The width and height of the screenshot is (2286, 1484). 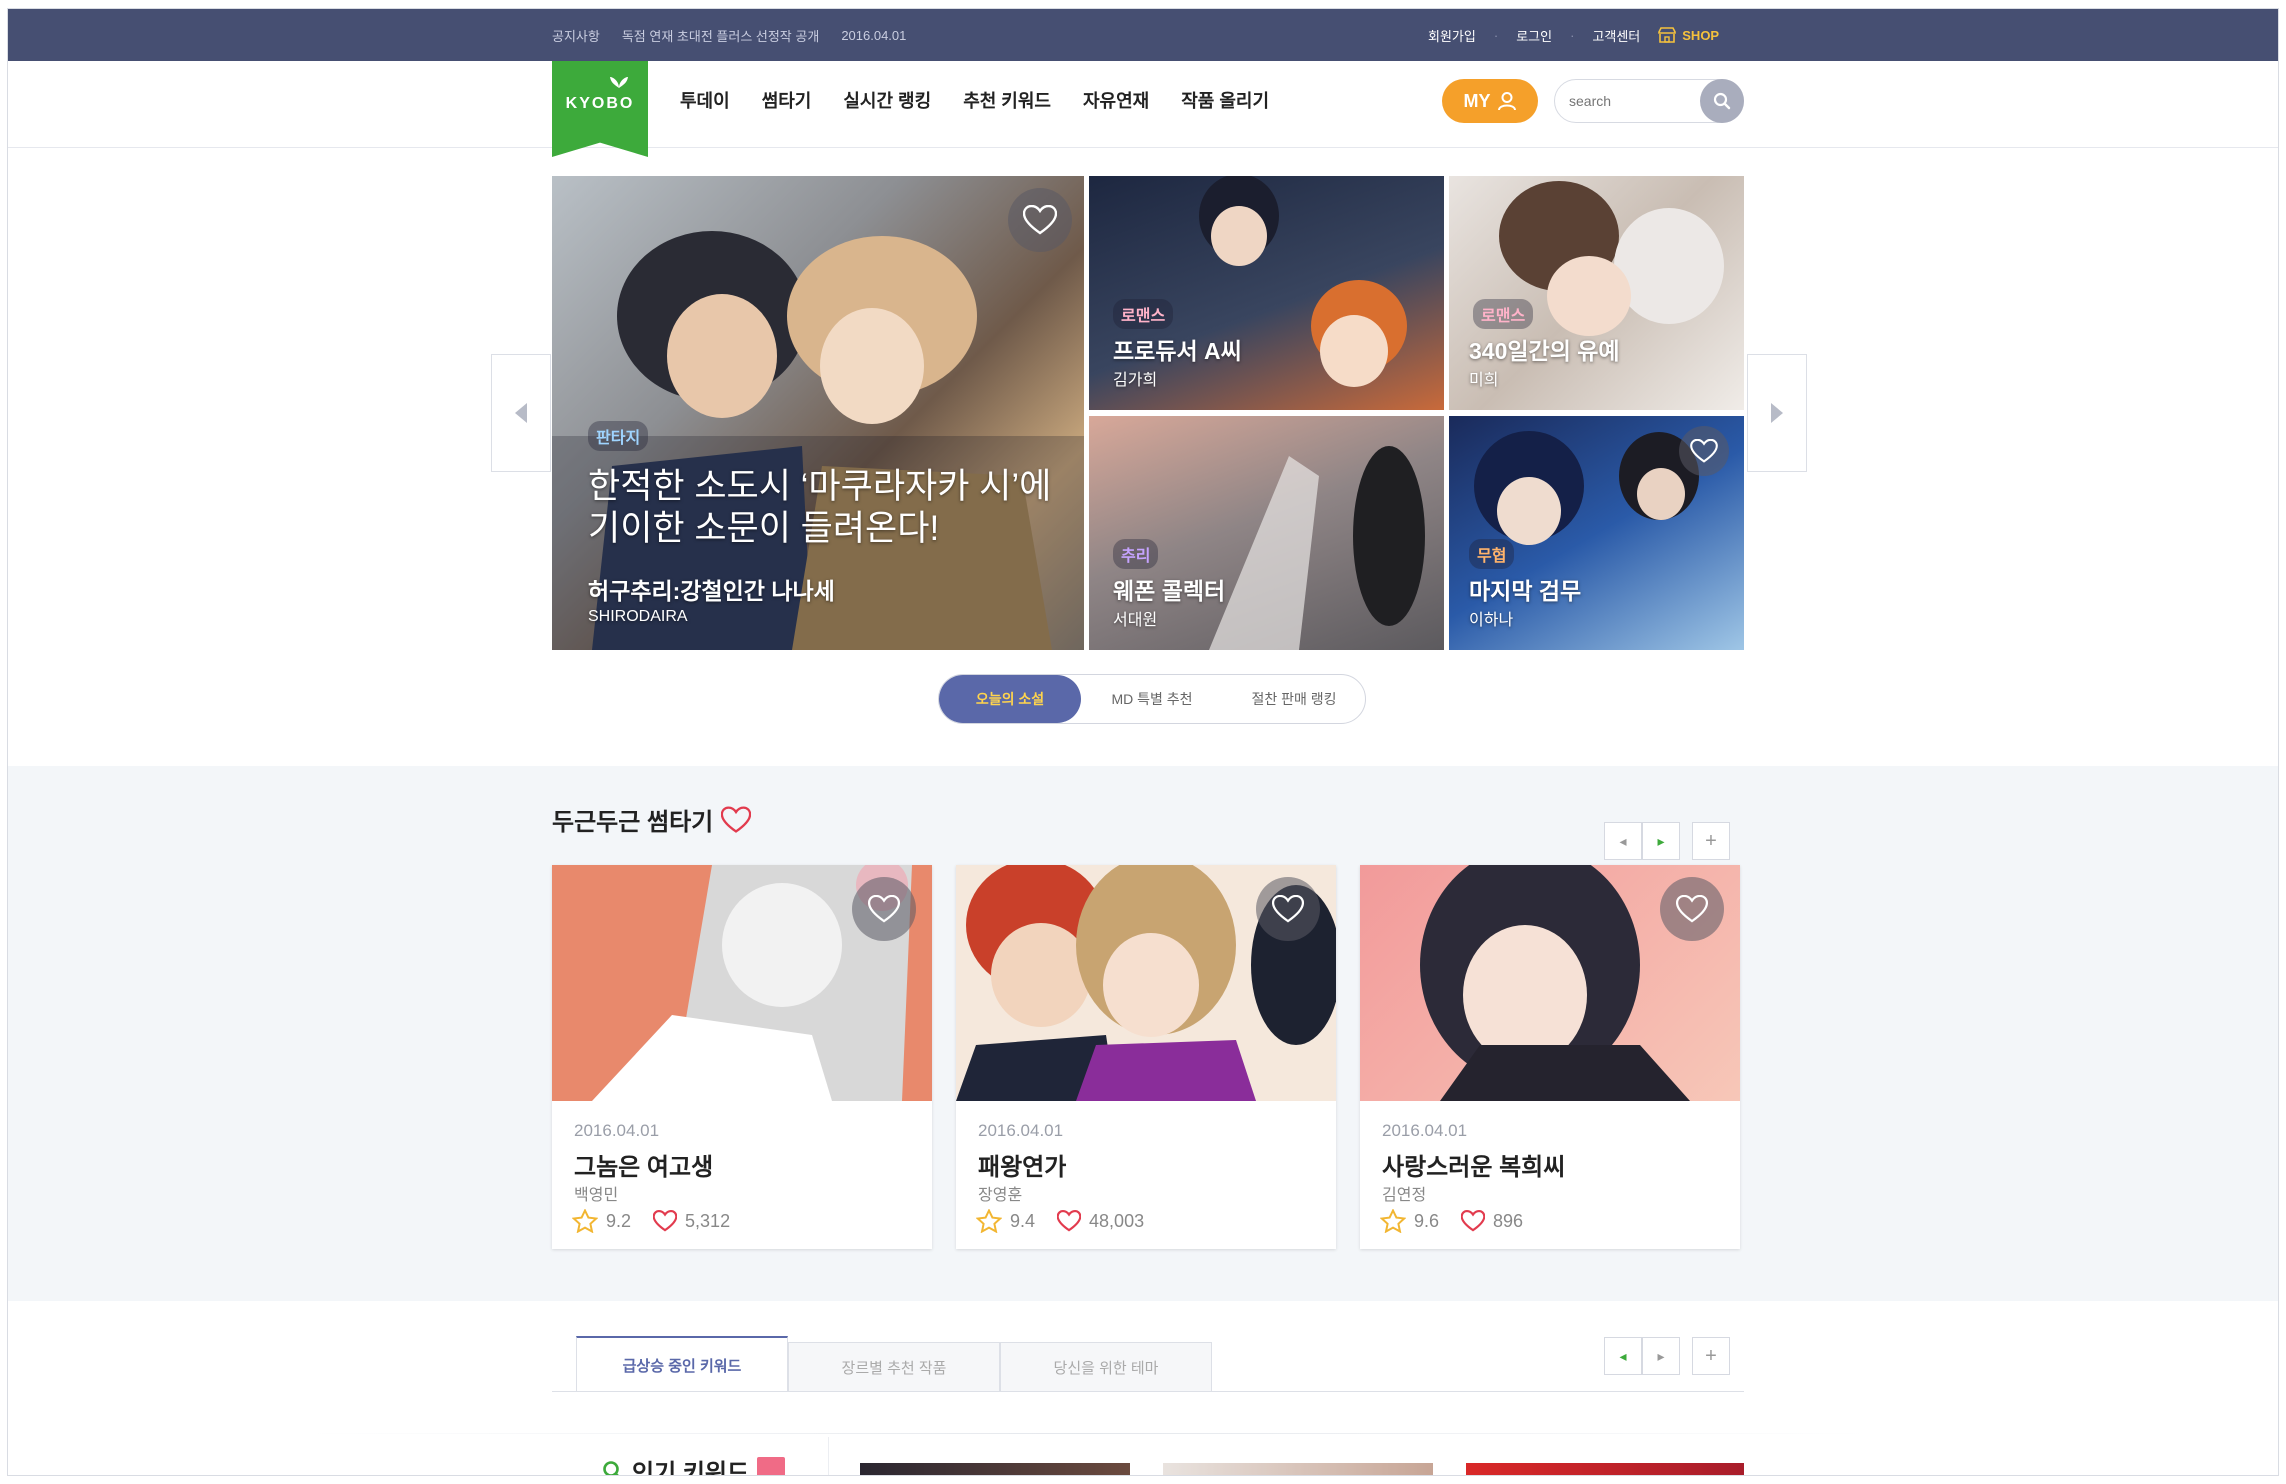 I want to click on hero-tile-weapon-collector: 추리 웨폰 콜렉터 서대원, so click(x=1266, y=533).